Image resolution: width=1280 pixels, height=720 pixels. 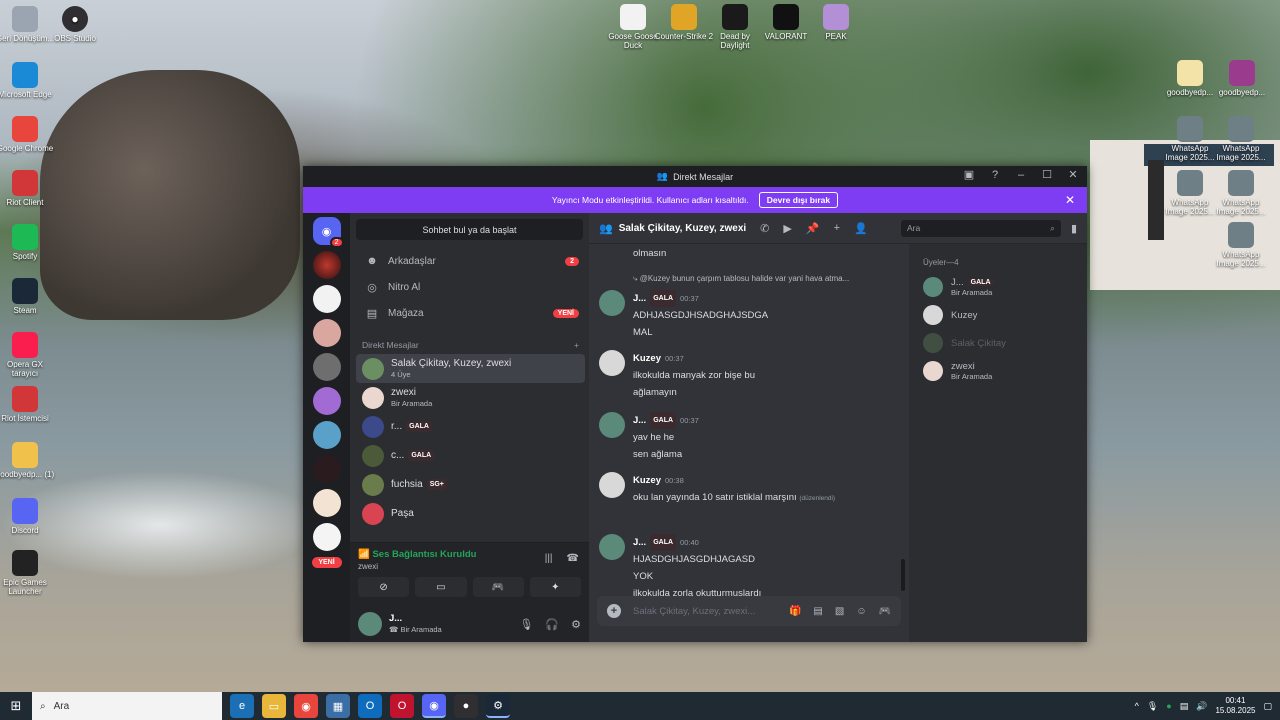 I want to click on apps-icon: 🎮, so click(x=885, y=611).